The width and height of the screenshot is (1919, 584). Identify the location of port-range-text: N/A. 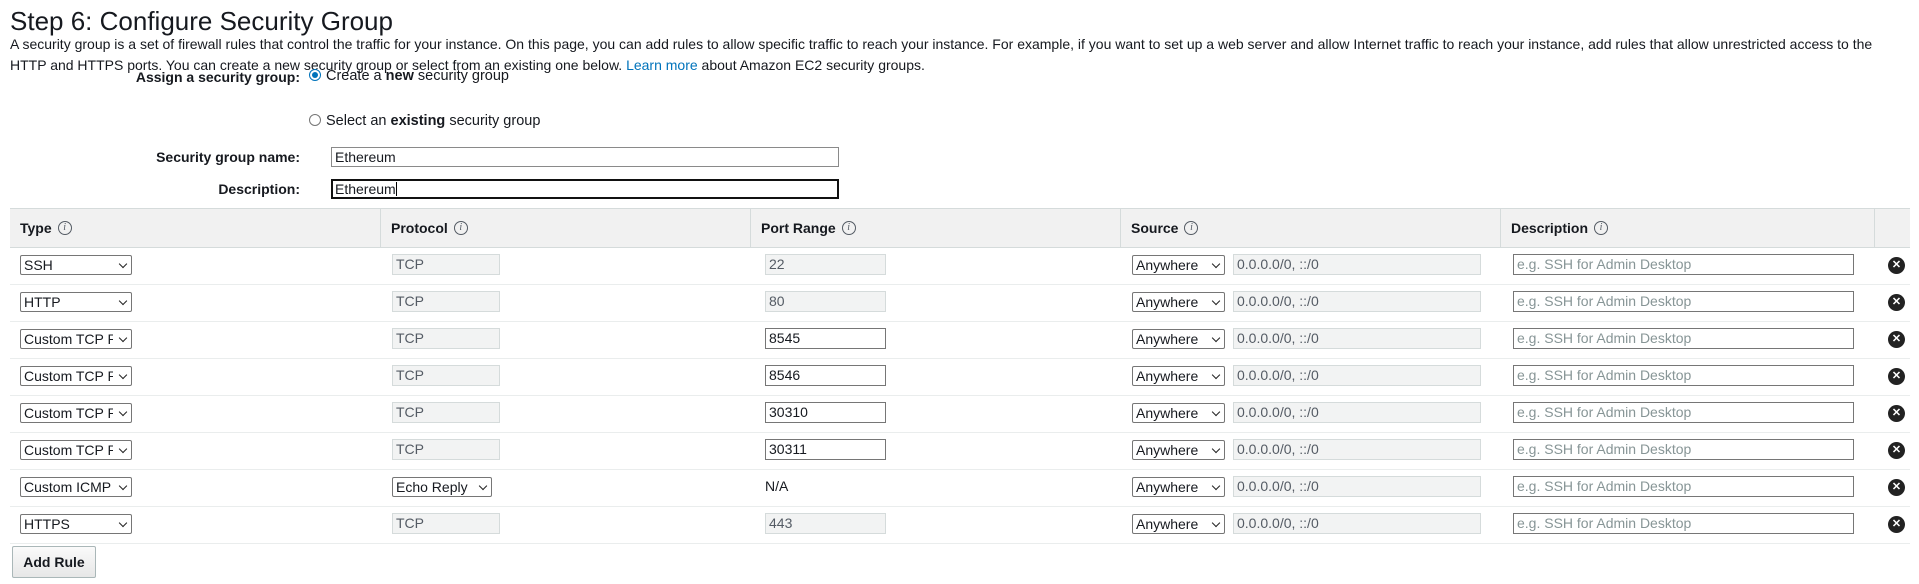
(777, 486).